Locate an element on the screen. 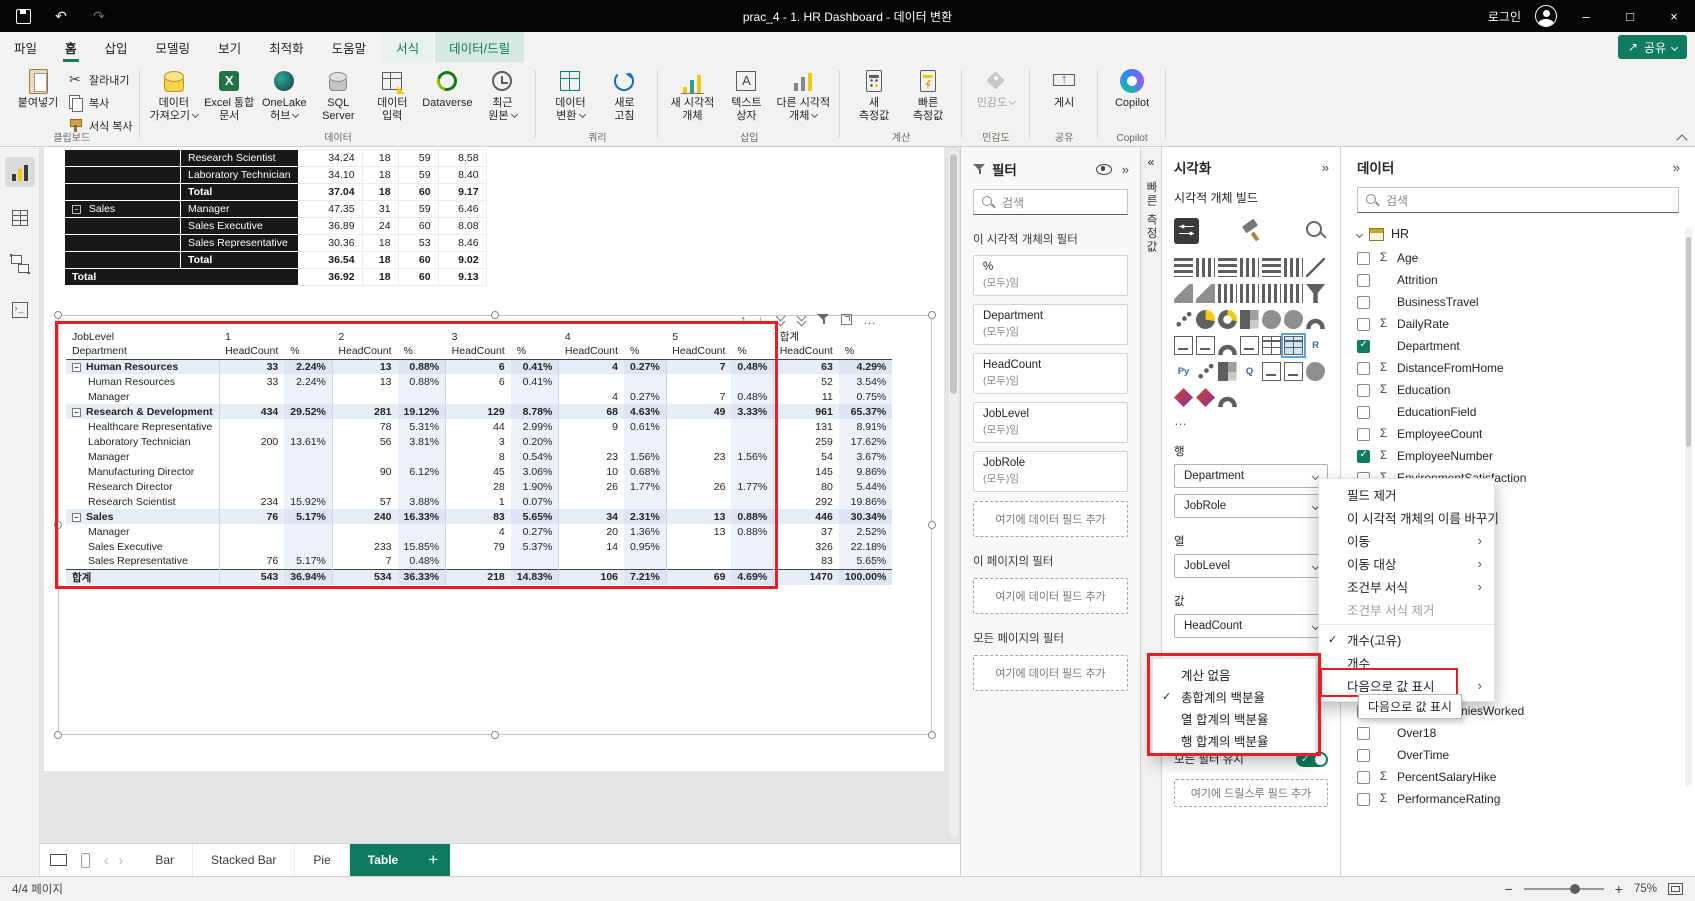  menu-item-move-to: 이동 대상 › is located at coordinates (1406, 563).